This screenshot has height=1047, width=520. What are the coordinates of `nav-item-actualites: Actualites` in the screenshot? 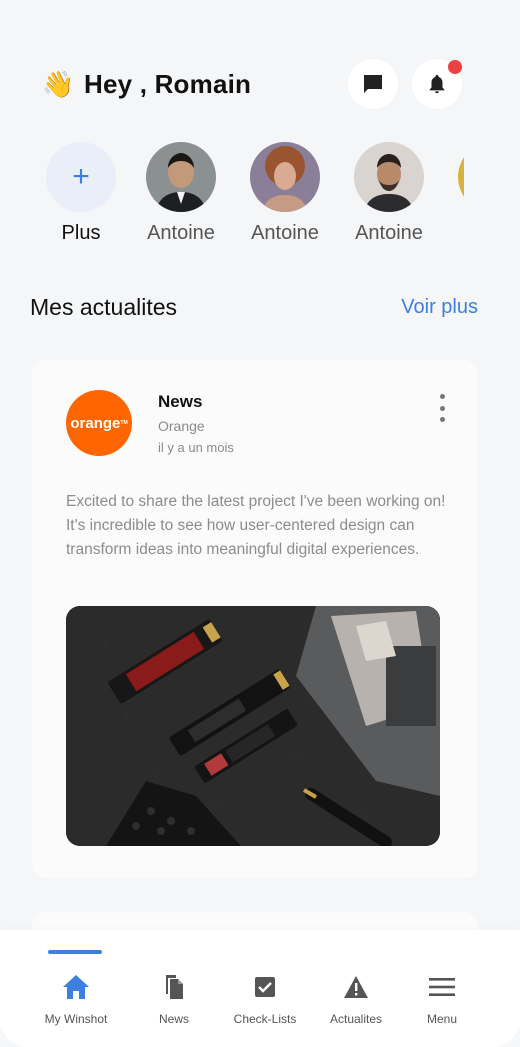 It's located at (356, 1000).